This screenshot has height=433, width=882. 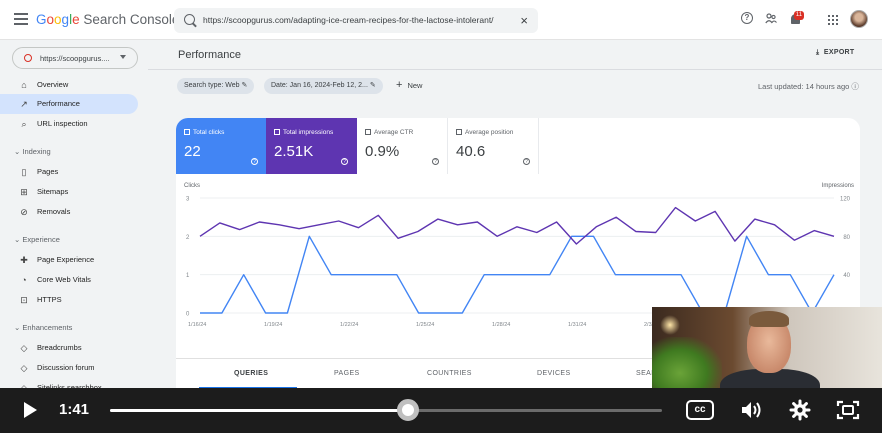 I want to click on y-right-tick-label: 120, so click(x=845, y=200).